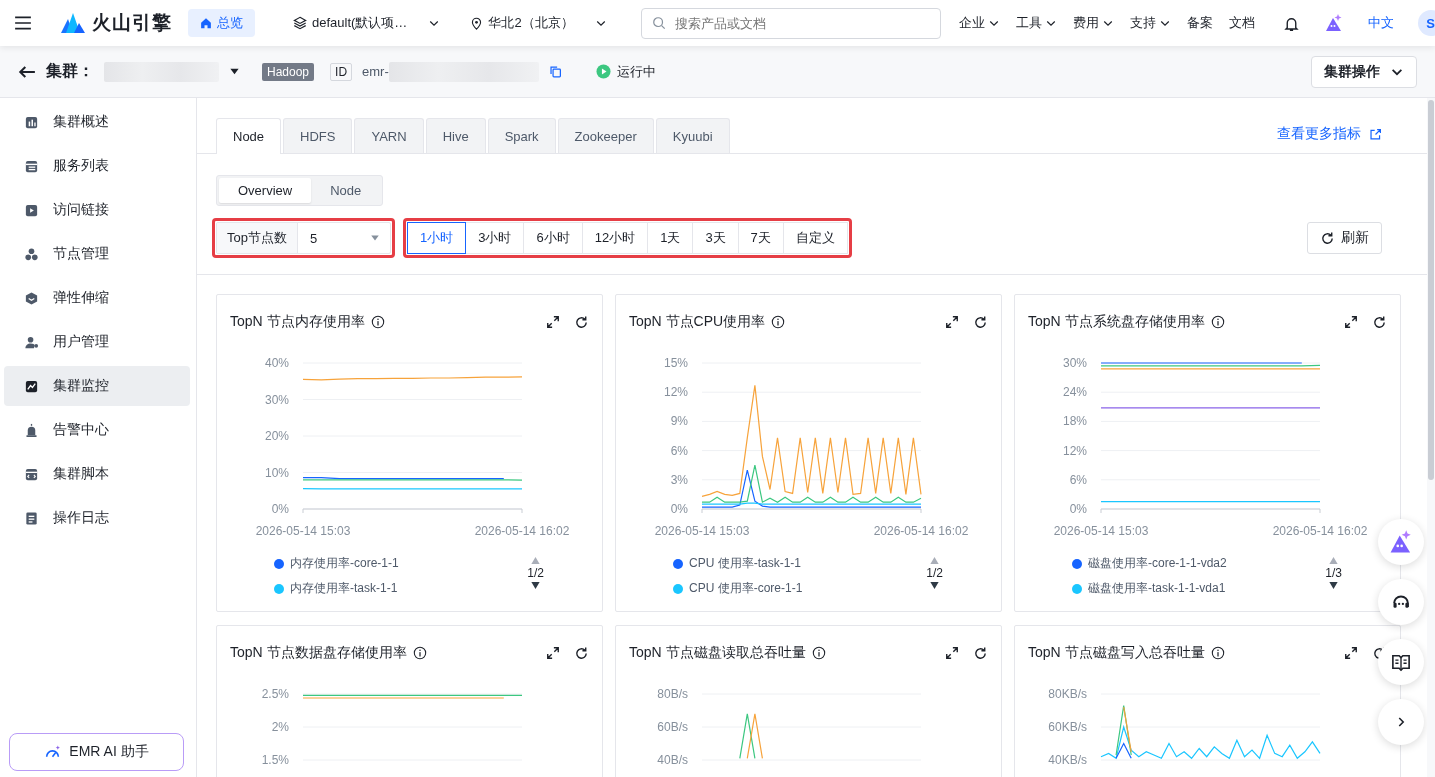  What do you see at coordinates (97, 298) in the screenshot?
I see `sidebar-item: 弹性伸缩` at bounding box center [97, 298].